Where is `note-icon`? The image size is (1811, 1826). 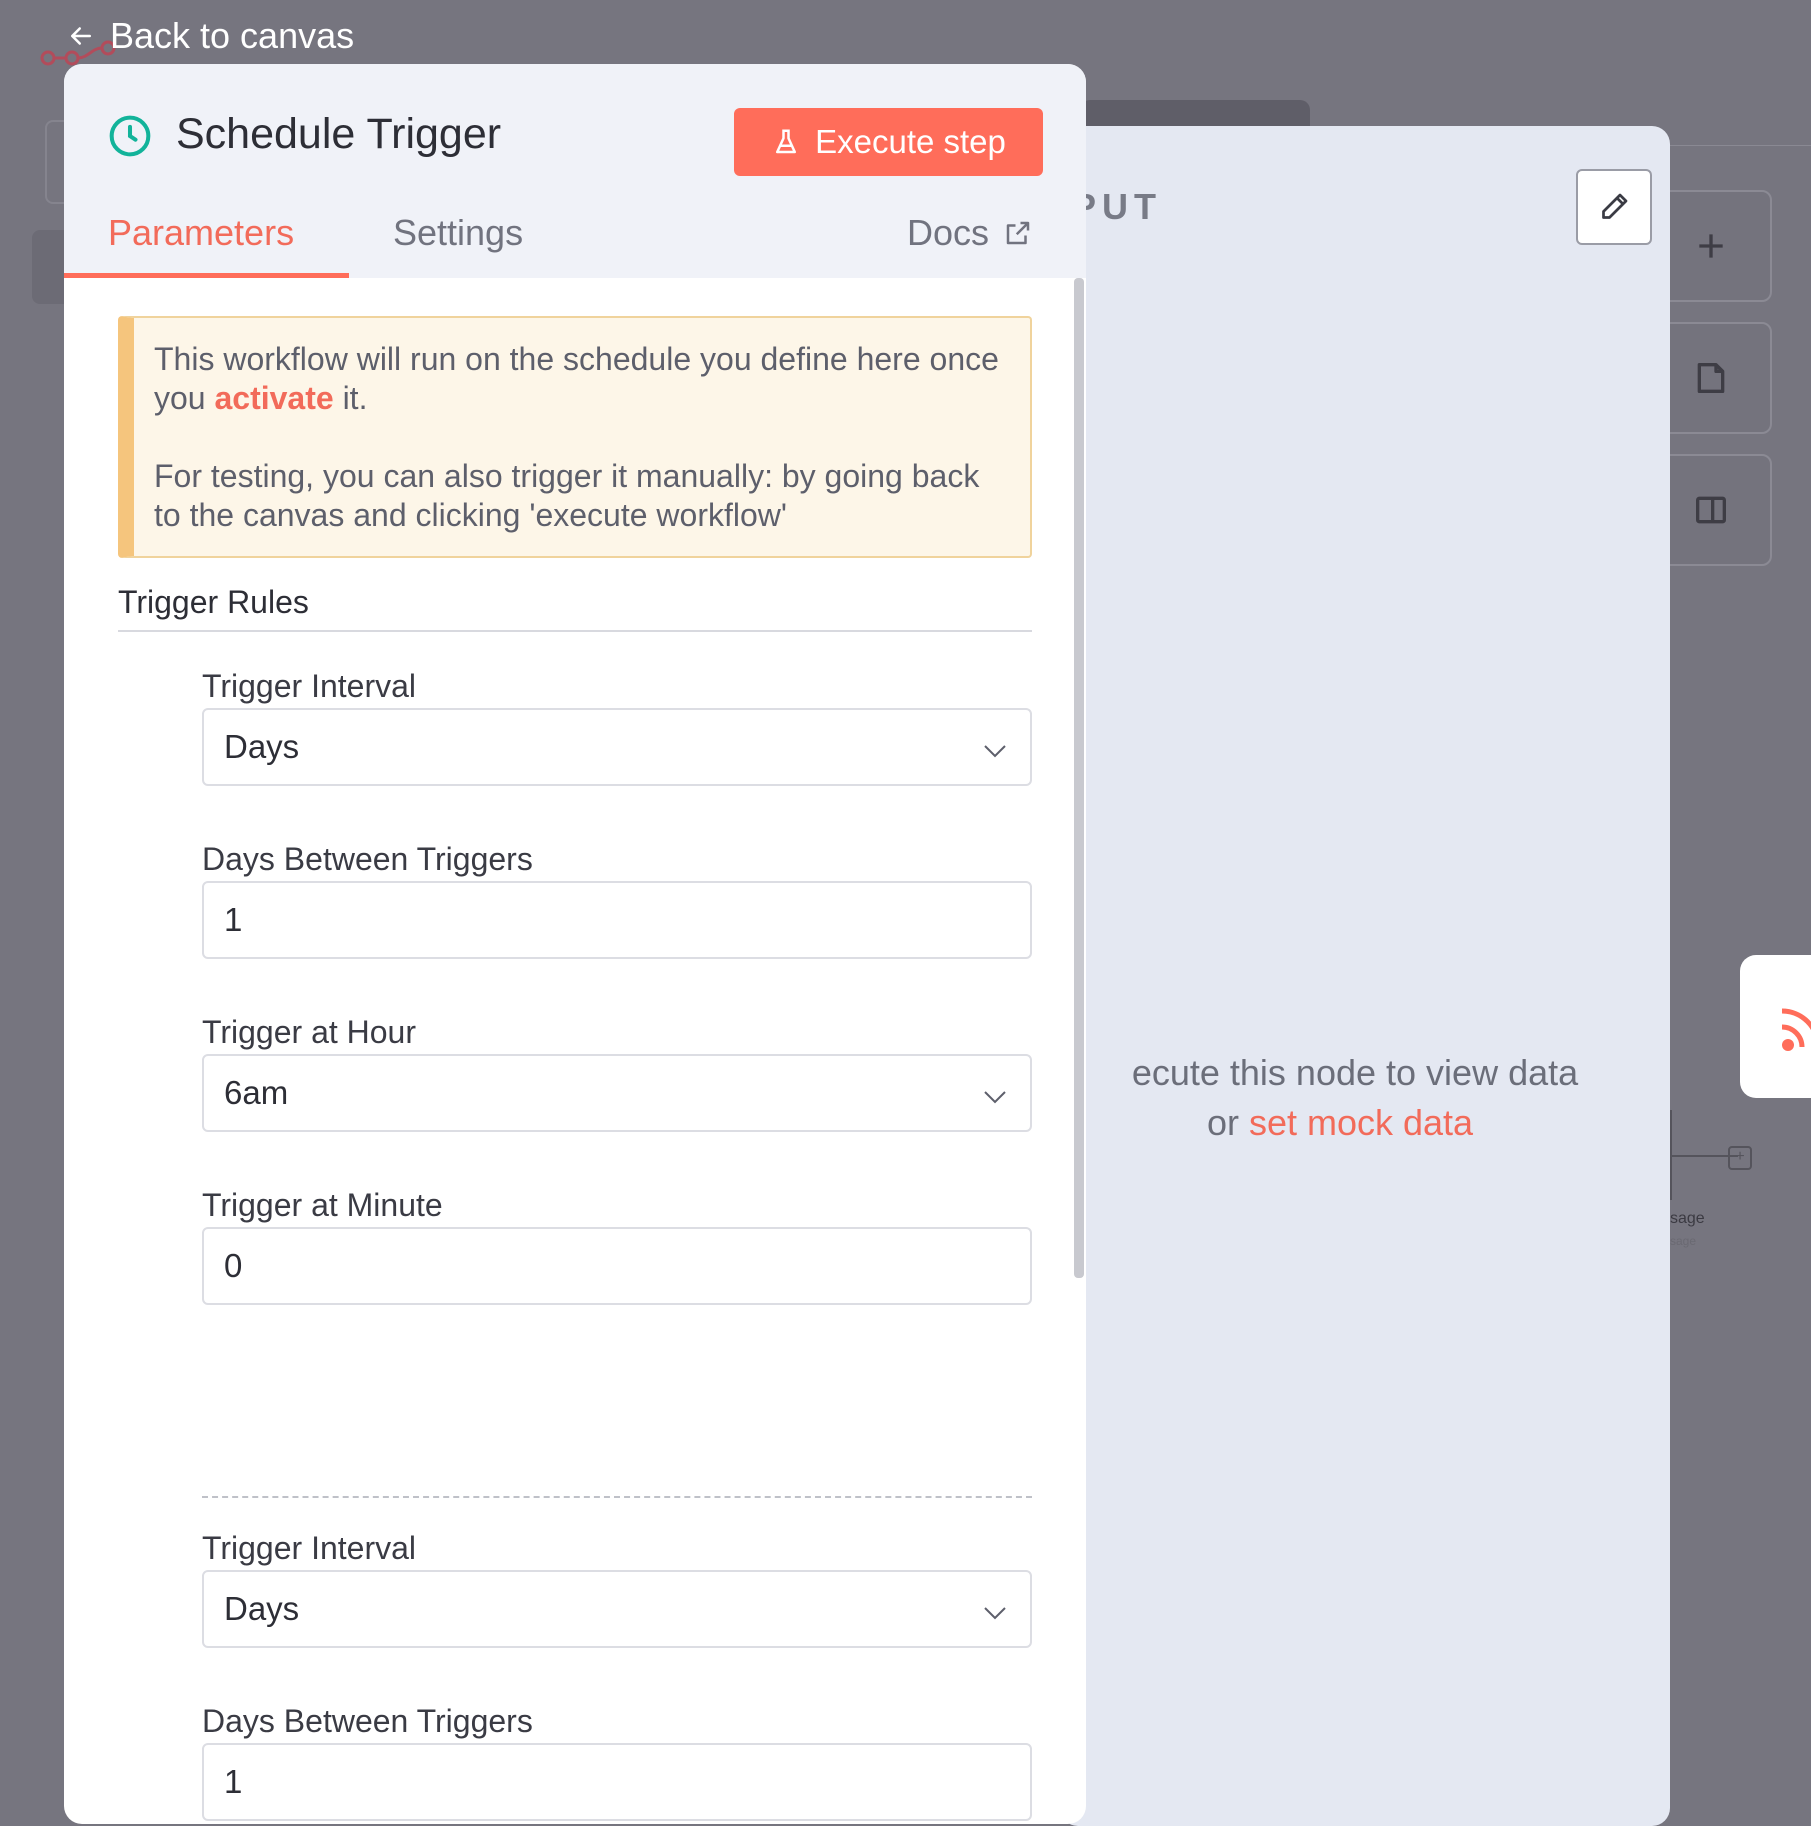 note-icon is located at coordinates (1711, 378).